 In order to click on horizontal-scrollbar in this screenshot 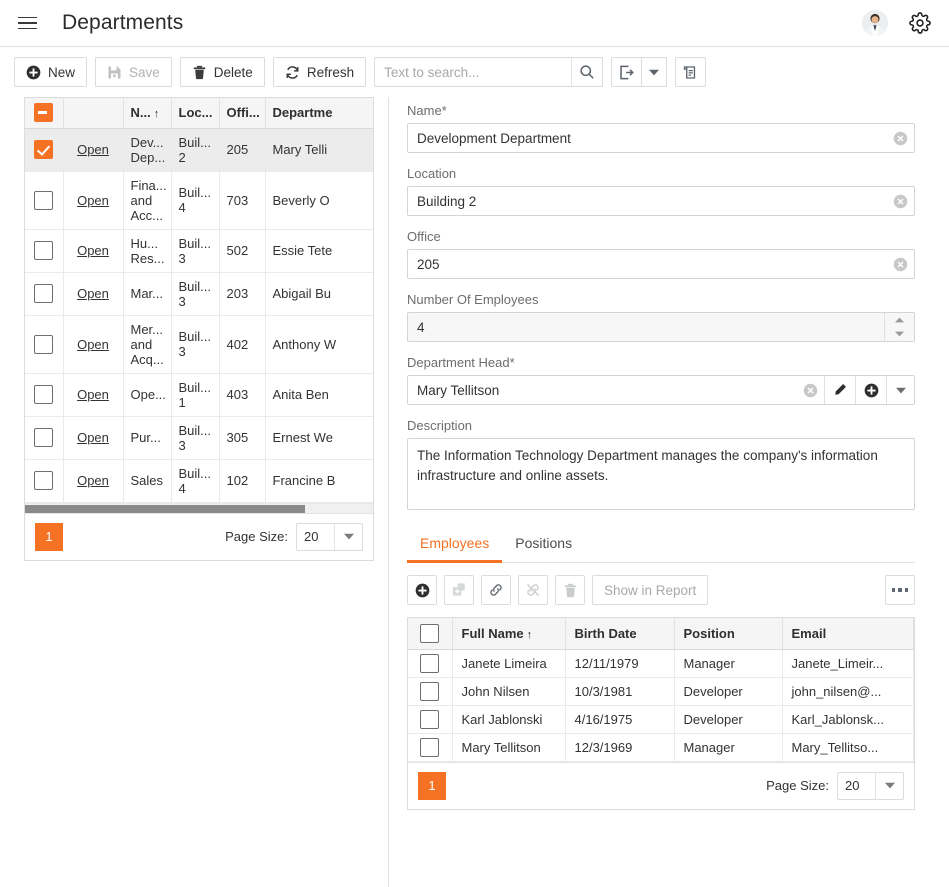, I will do `click(199, 507)`.